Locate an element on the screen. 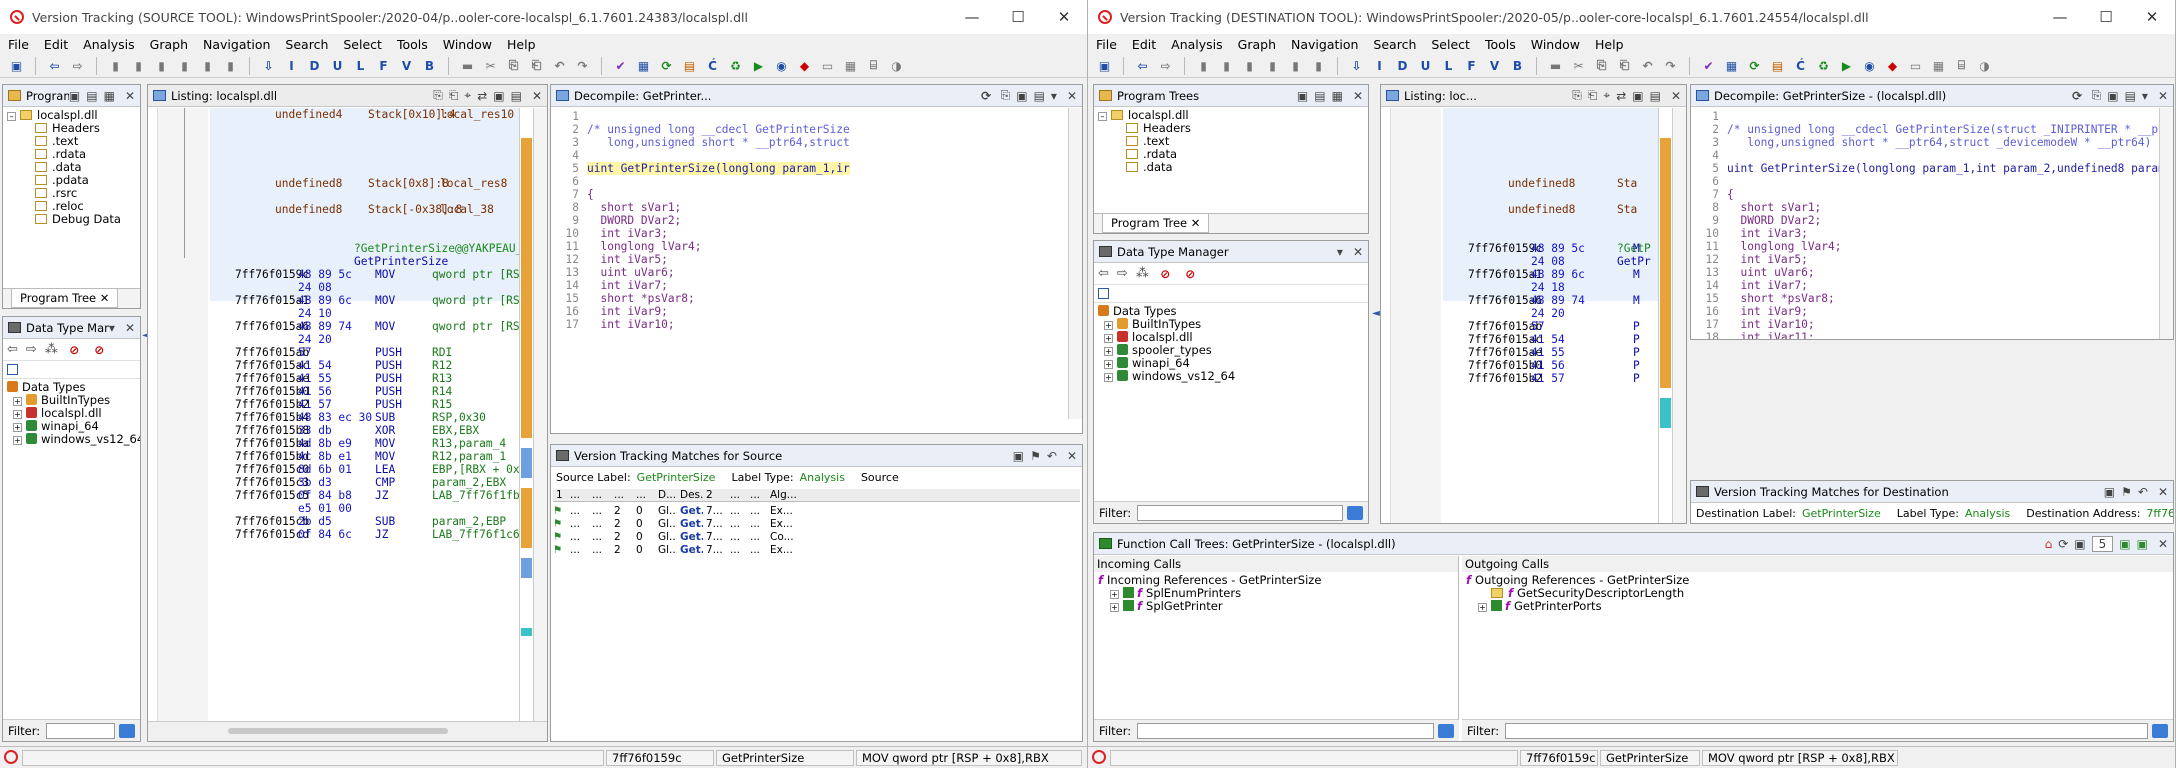 The image size is (2176, 768). nav-label-icon: ▮ is located at coordinates (1272, 65).